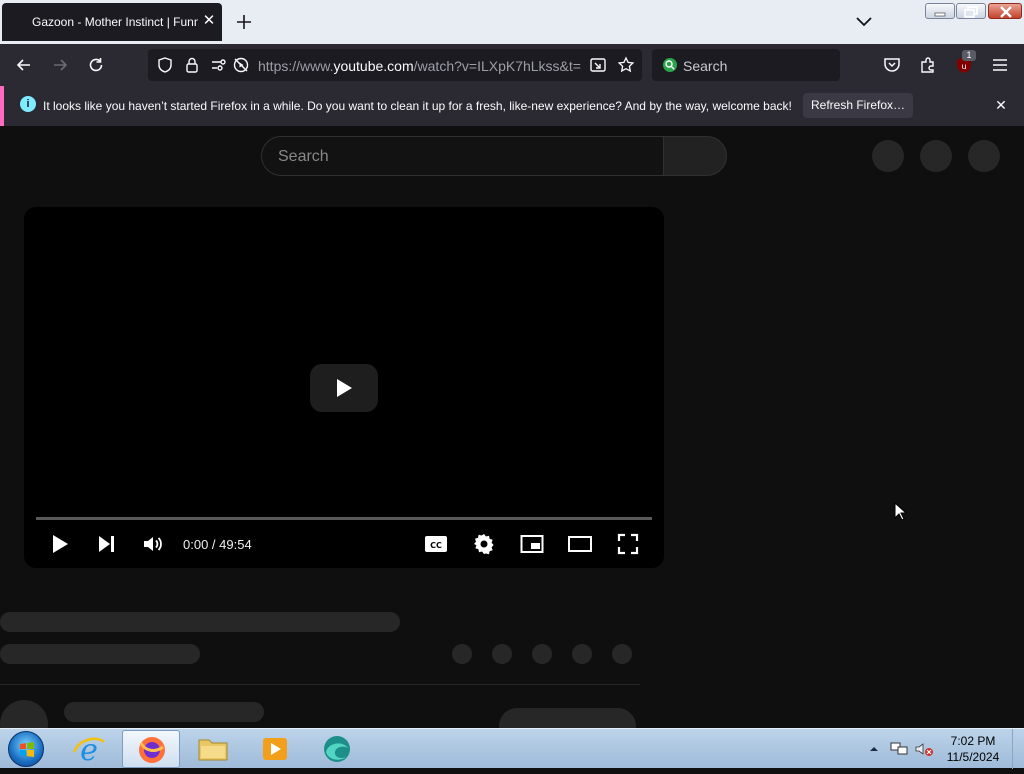 The width and height of the screenshot is (1024, 774). What do you see at coordinates (695, 156) in the screenshot?
I see `youtube-search-button` at bounding box center [695, 156].